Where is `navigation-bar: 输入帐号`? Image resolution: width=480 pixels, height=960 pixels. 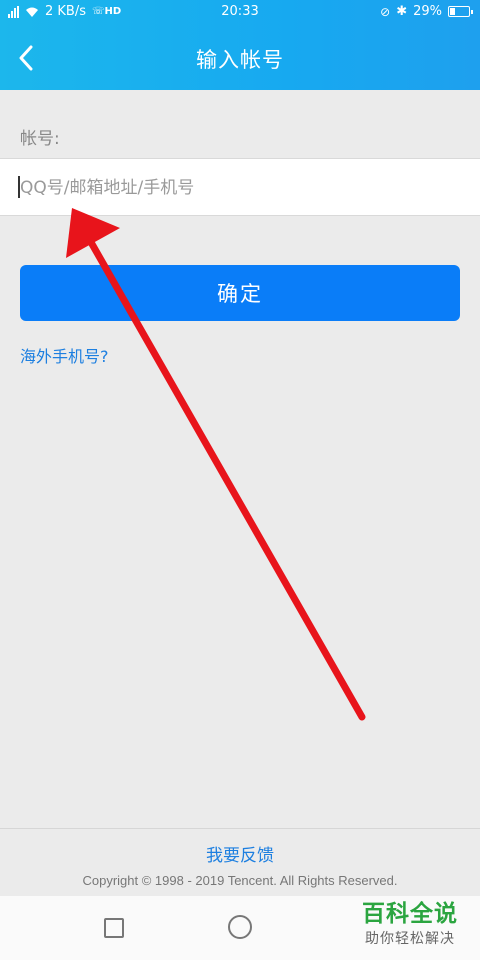
navigation-bar: 输入帐号 is located at coordinates (240, 59).